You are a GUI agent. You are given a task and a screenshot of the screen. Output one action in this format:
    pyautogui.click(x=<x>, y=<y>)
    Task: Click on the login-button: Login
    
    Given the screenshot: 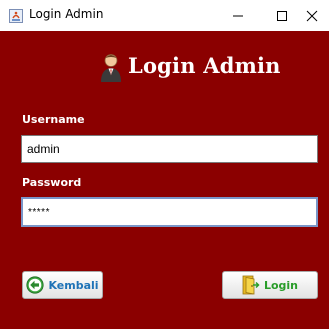 What is the action you would take?
    pyautogui.click(x=270, y=285)
    